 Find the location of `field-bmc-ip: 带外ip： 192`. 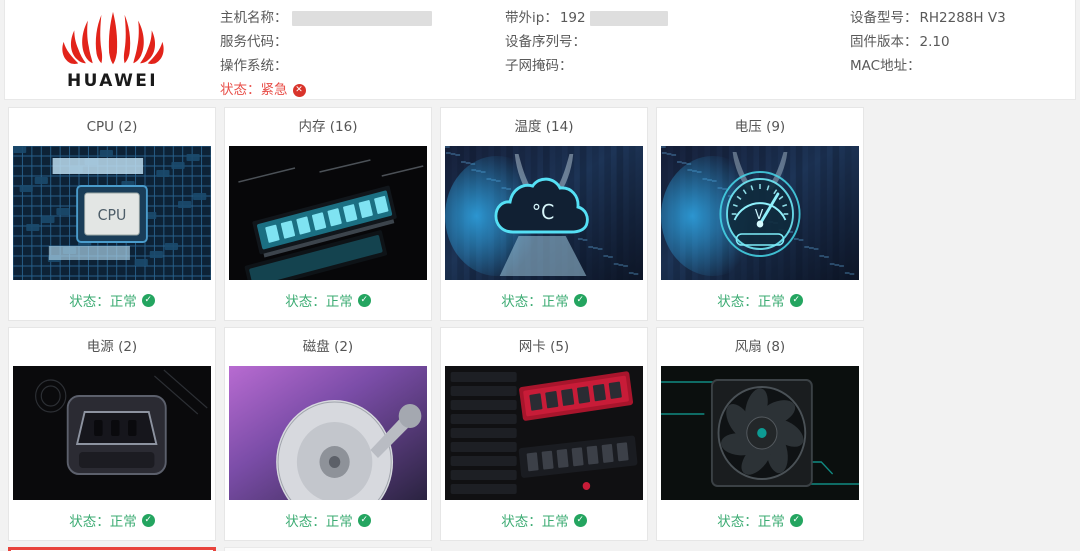

field-bmc-ip: 带外ip： 192 is located at coordinates (677, 18).